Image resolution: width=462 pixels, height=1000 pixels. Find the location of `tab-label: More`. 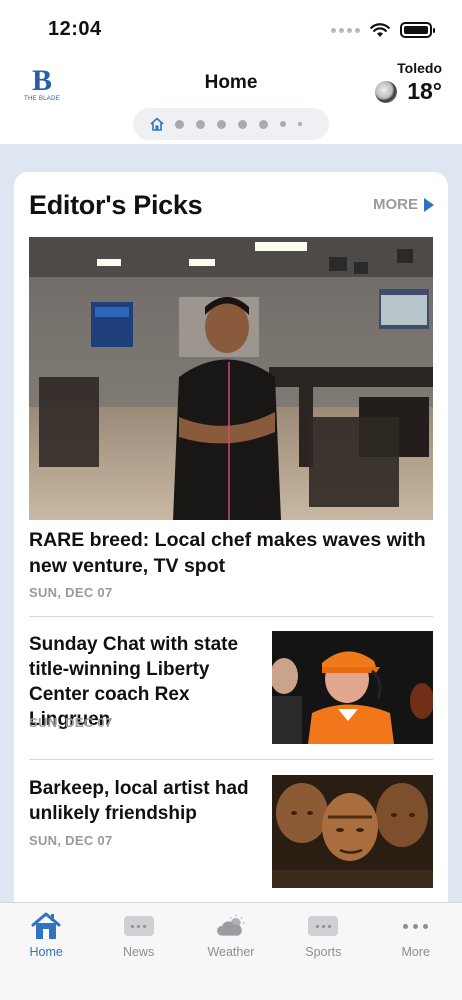

tab-label: More is located at coordinates (415, 952).